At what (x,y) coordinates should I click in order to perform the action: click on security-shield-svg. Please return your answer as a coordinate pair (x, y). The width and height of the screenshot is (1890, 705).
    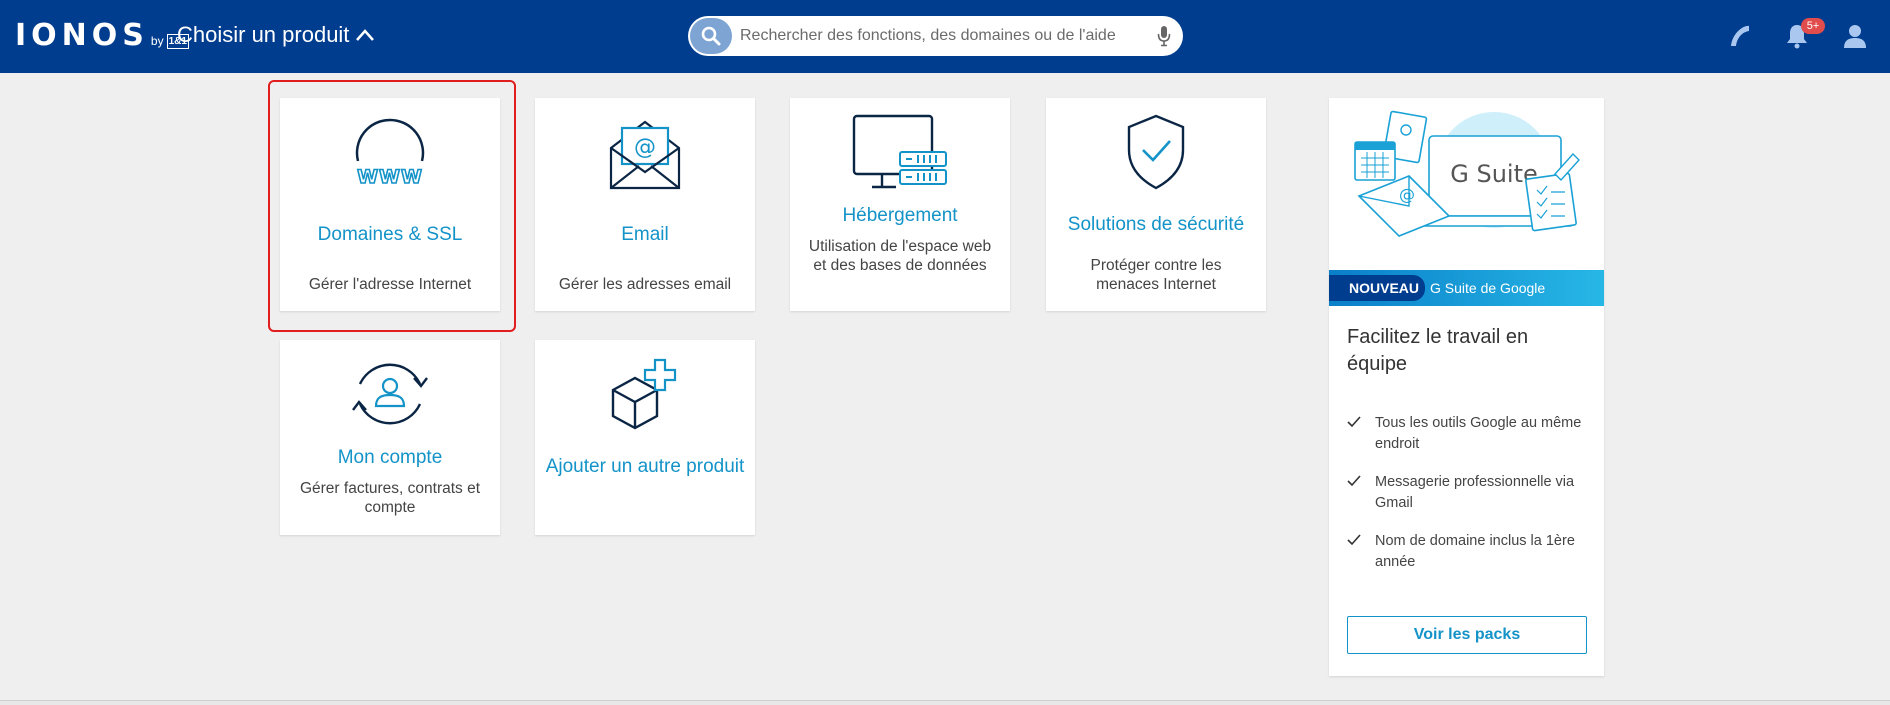
    Looking at the image, I should click on (1156, 152).